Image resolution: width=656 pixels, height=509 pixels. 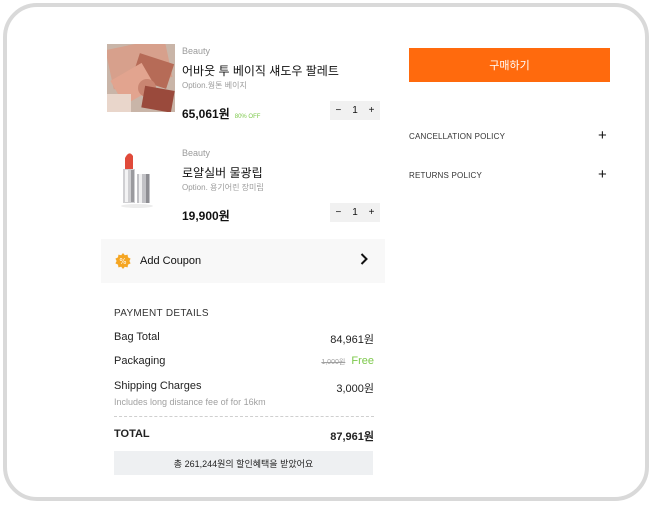 What do you see at coordinates (161, 313) in the screenshot?
I see `payment-heading: PAYMENT DETAILS` at bounding box center [161, 313].